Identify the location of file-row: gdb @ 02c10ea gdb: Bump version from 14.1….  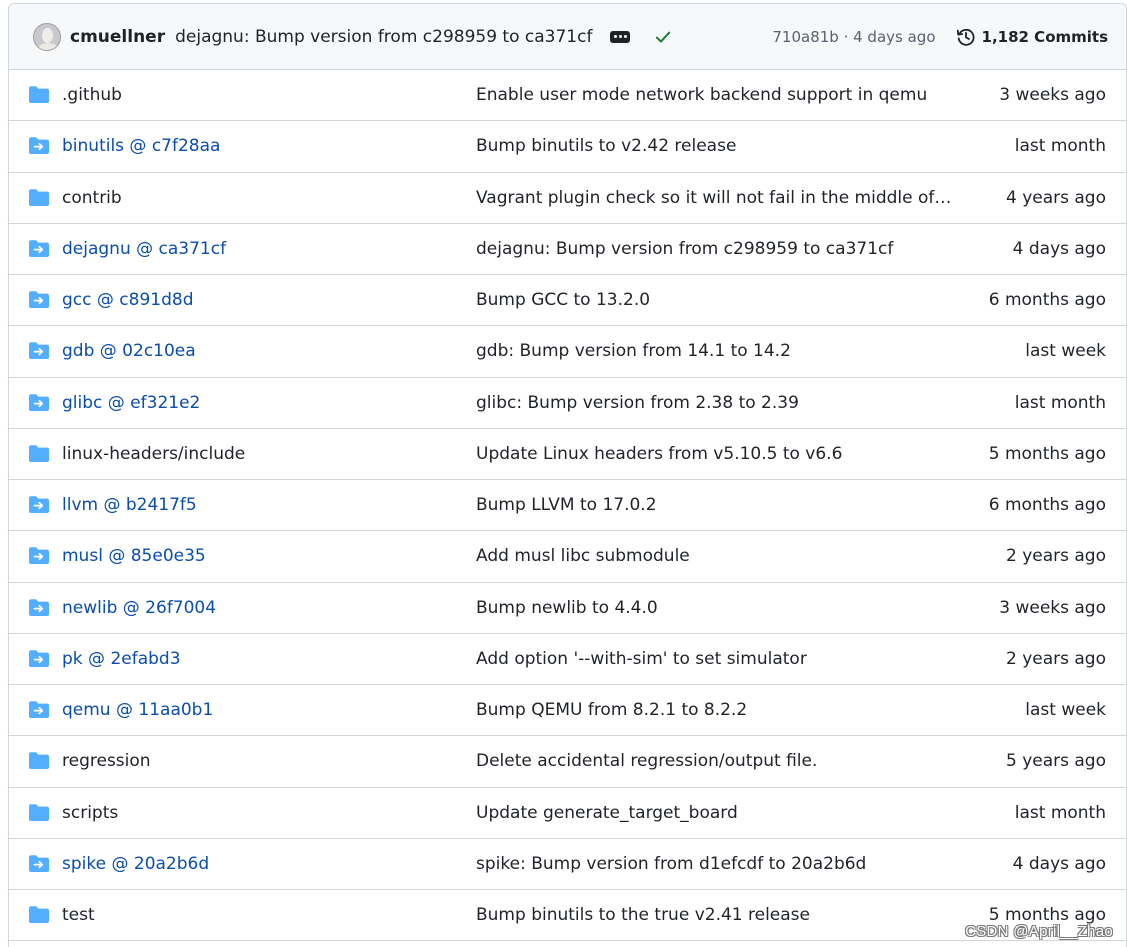
(567, 352).